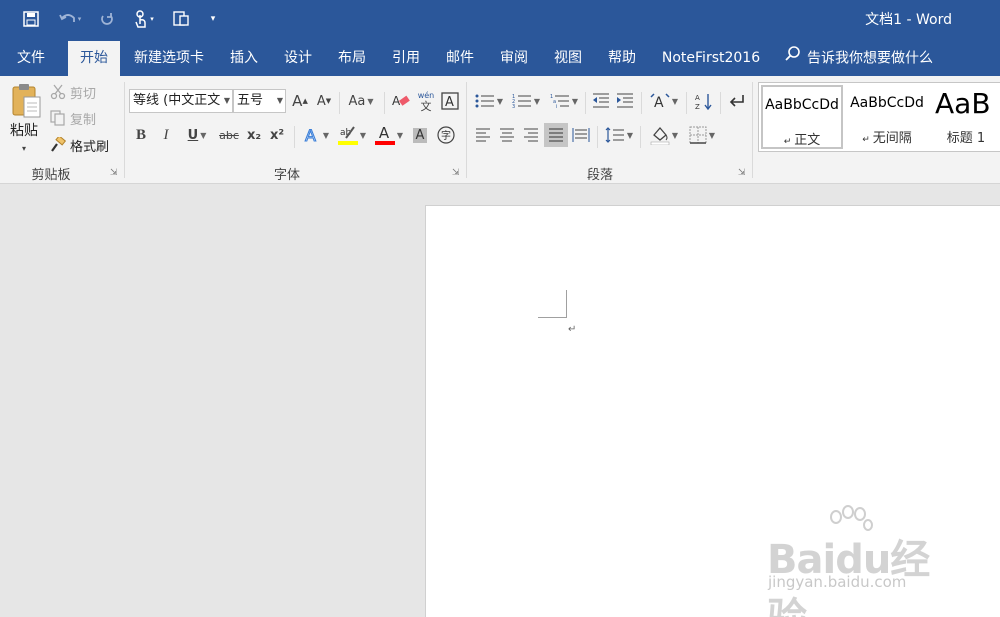 The image size is (1000, 617). Describe the element at coordinates (711, 58) in the screenshot. I see `tab-notefirst: NoteFirst2016` at that location.